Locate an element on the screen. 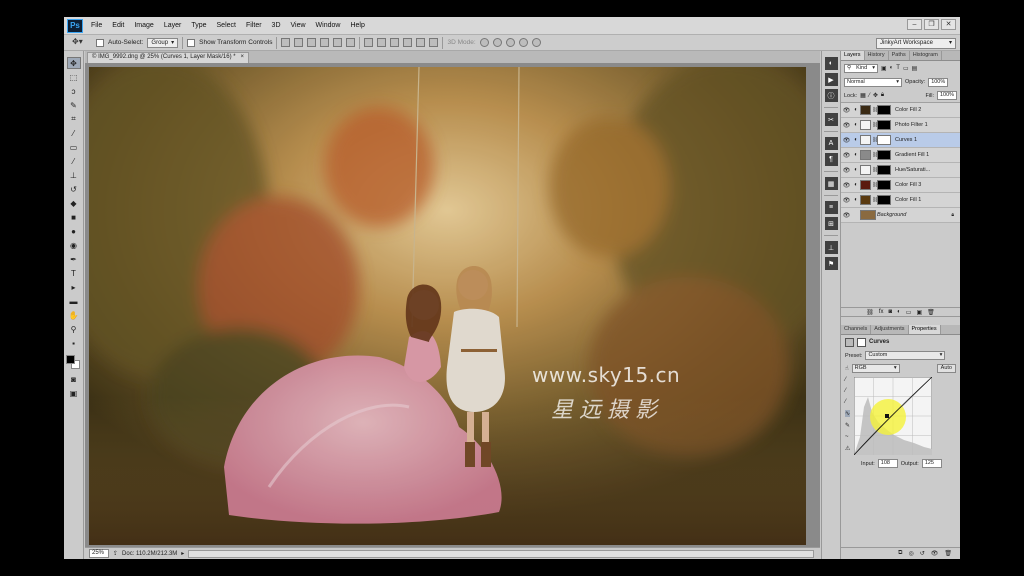  foreground-color-swatch is located at coordinates (70, 359).